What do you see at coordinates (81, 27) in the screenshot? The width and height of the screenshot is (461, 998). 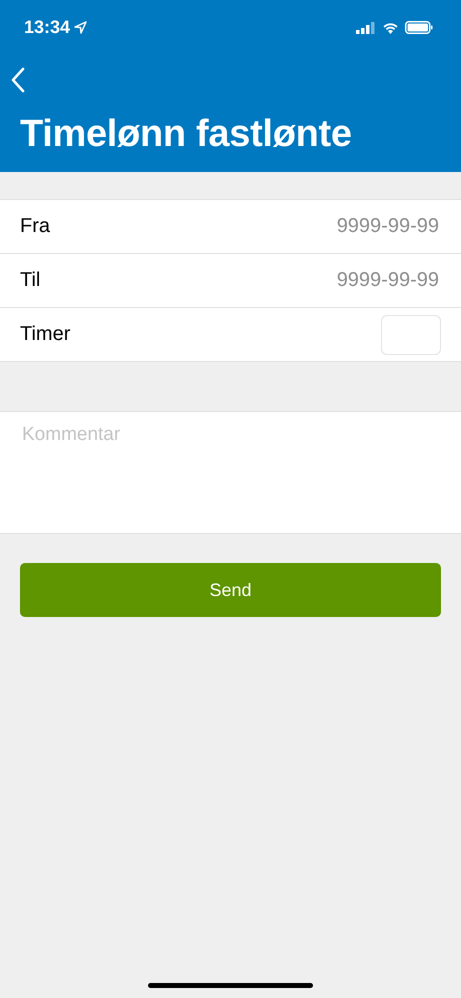 I see `location-arrow-icon` at bounding box center [81, 27].